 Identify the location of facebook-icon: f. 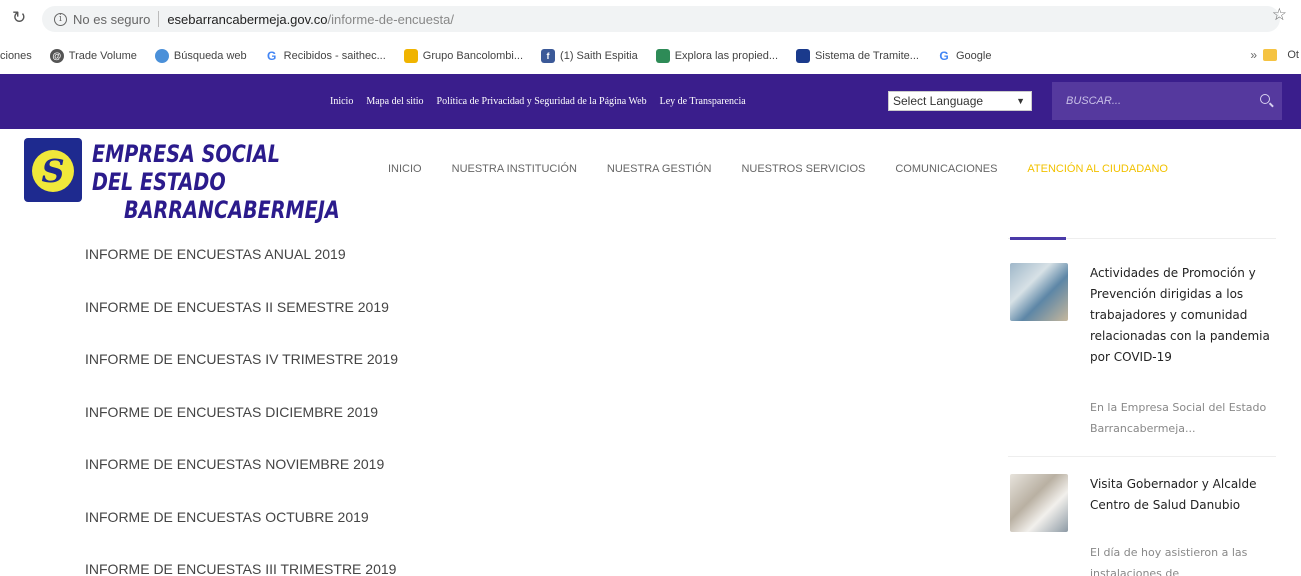
(548, 56).